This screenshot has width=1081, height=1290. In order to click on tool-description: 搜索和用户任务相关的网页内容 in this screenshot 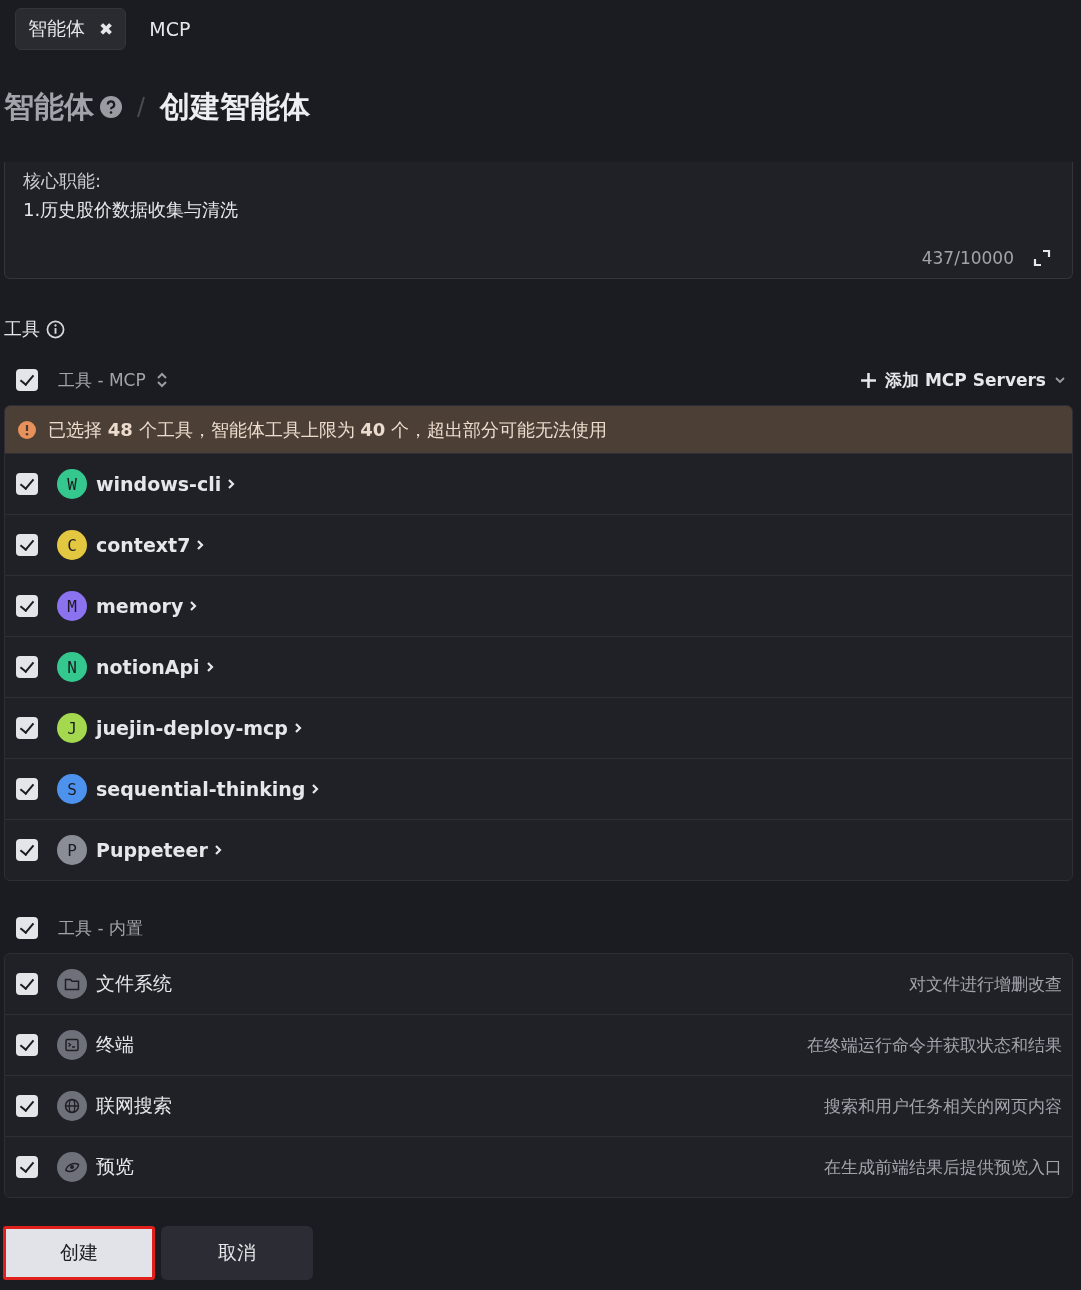, I will do `click(943, 1106)`.